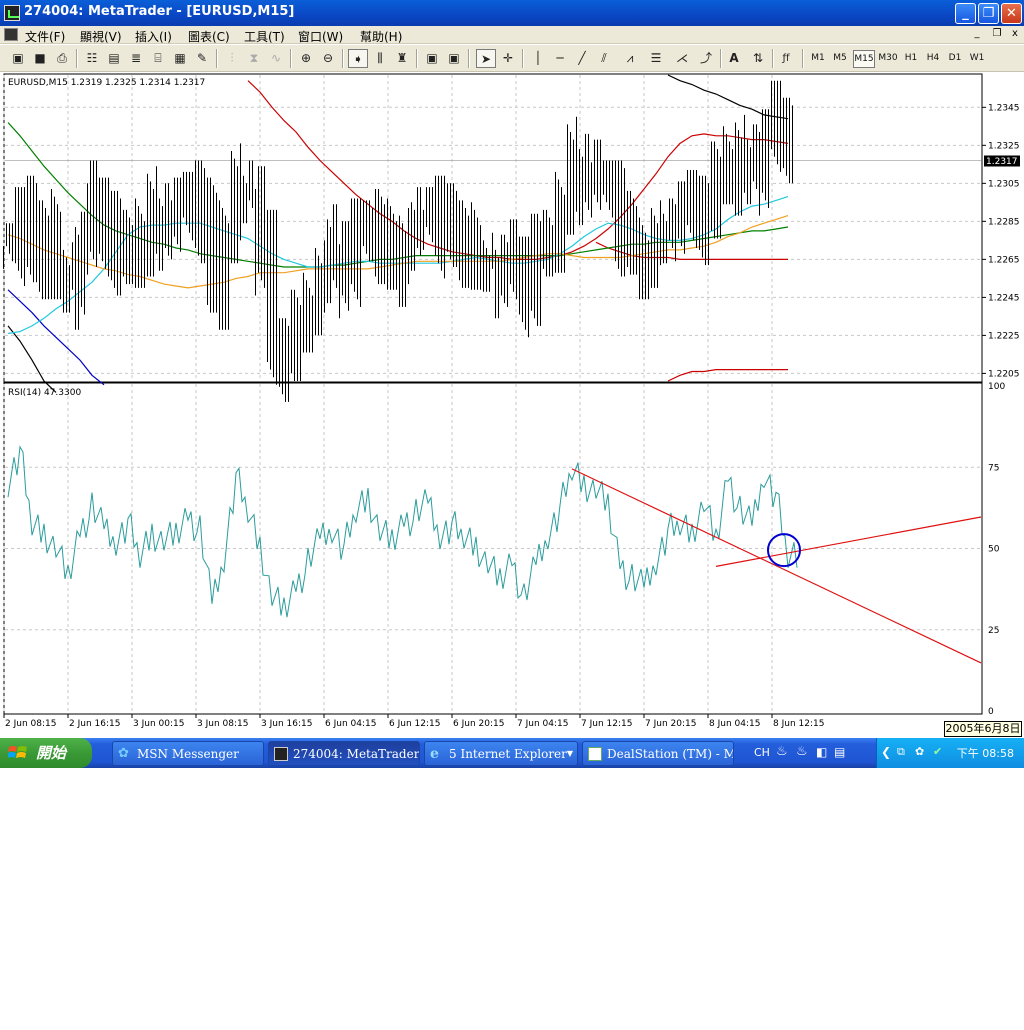  I want to click on arrow-tool-icon: ⤴, so click(706, 58).